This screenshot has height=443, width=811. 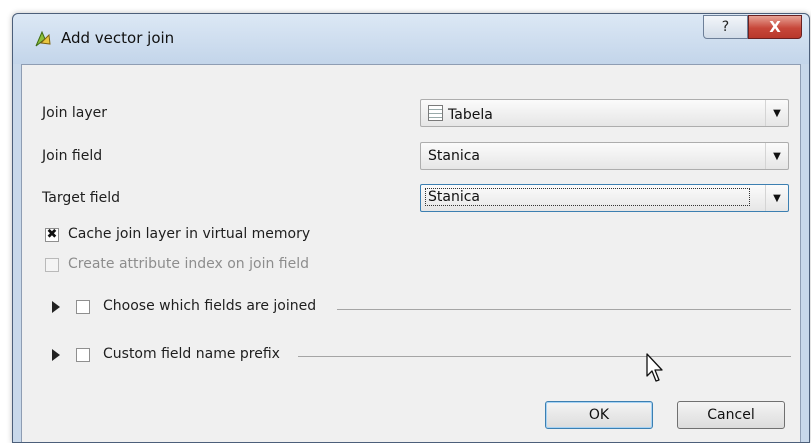 I want to click on close-button: X, so click(x=775, y=27).